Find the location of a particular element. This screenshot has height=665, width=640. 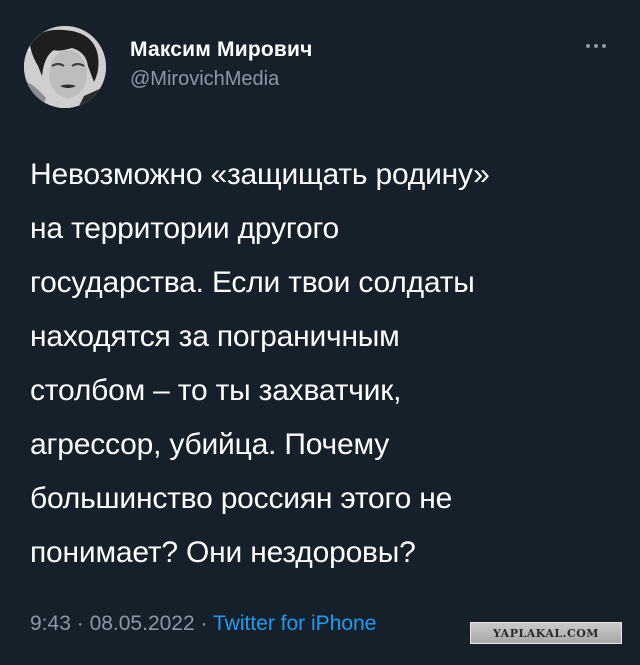

more-horizontal-icon is located at coordinates (596, 46).